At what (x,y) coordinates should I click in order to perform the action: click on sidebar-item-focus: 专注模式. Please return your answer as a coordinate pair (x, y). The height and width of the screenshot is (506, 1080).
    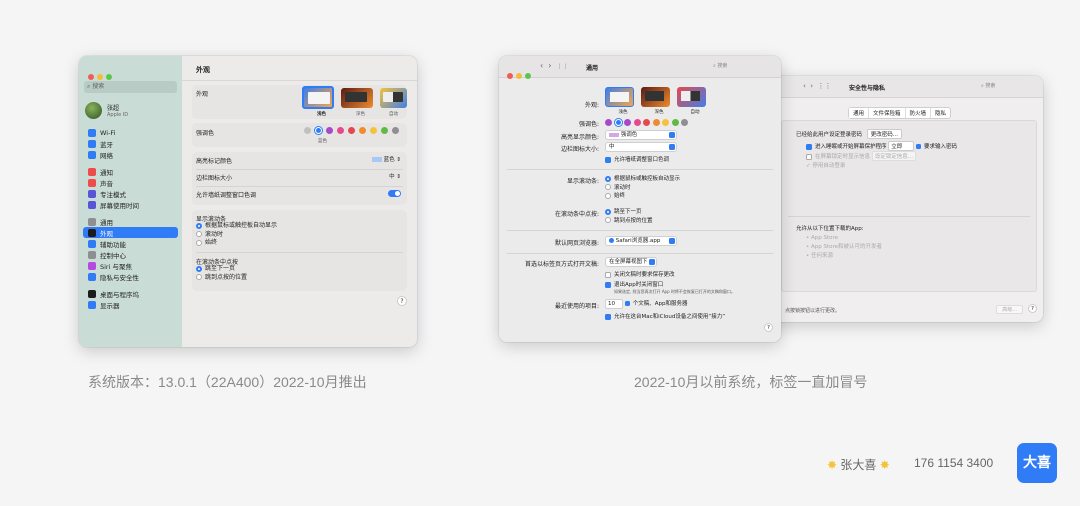
    Looking at the image, I should click on (130, 193).